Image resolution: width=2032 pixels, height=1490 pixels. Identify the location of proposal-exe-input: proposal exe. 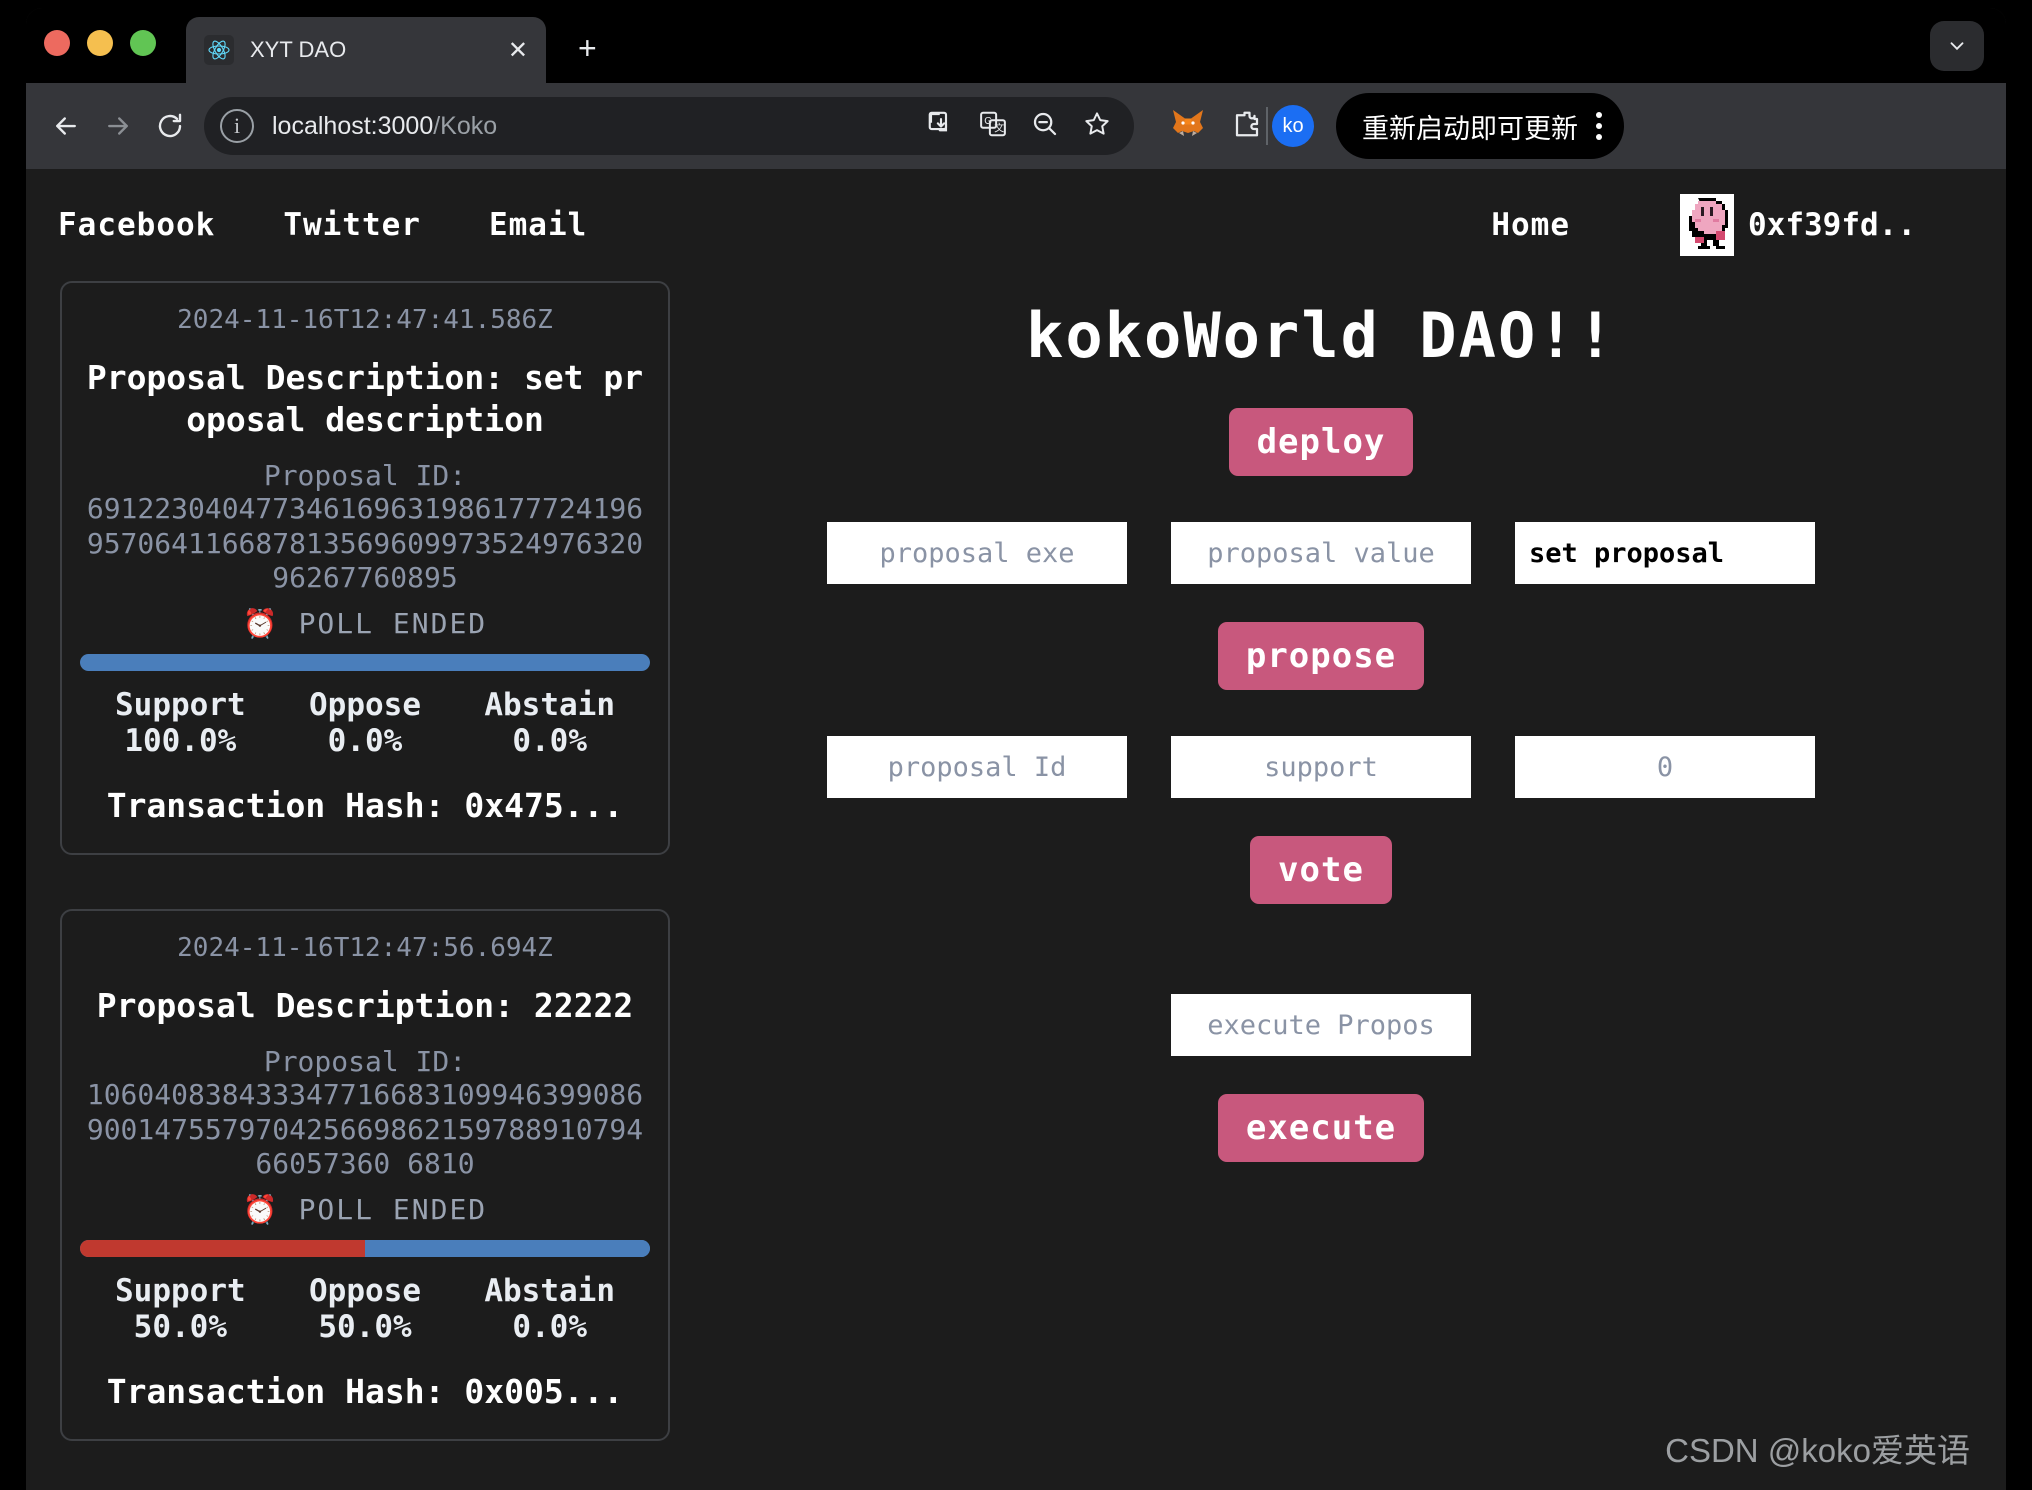
(977, 553).